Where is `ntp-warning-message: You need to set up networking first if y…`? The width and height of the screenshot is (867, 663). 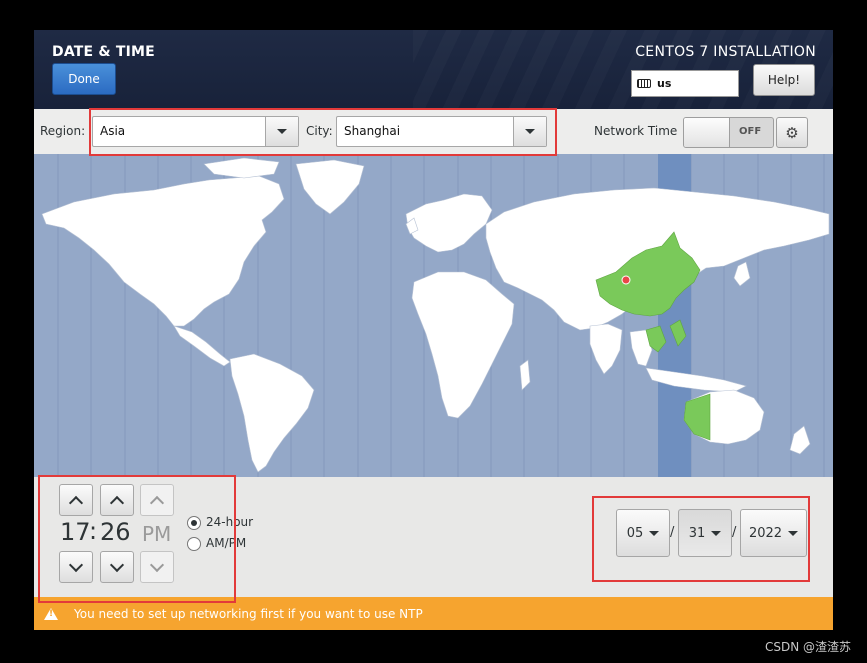
ntp-warning-message: You need to set up networking first if y… is located at coordinates (248, 613).